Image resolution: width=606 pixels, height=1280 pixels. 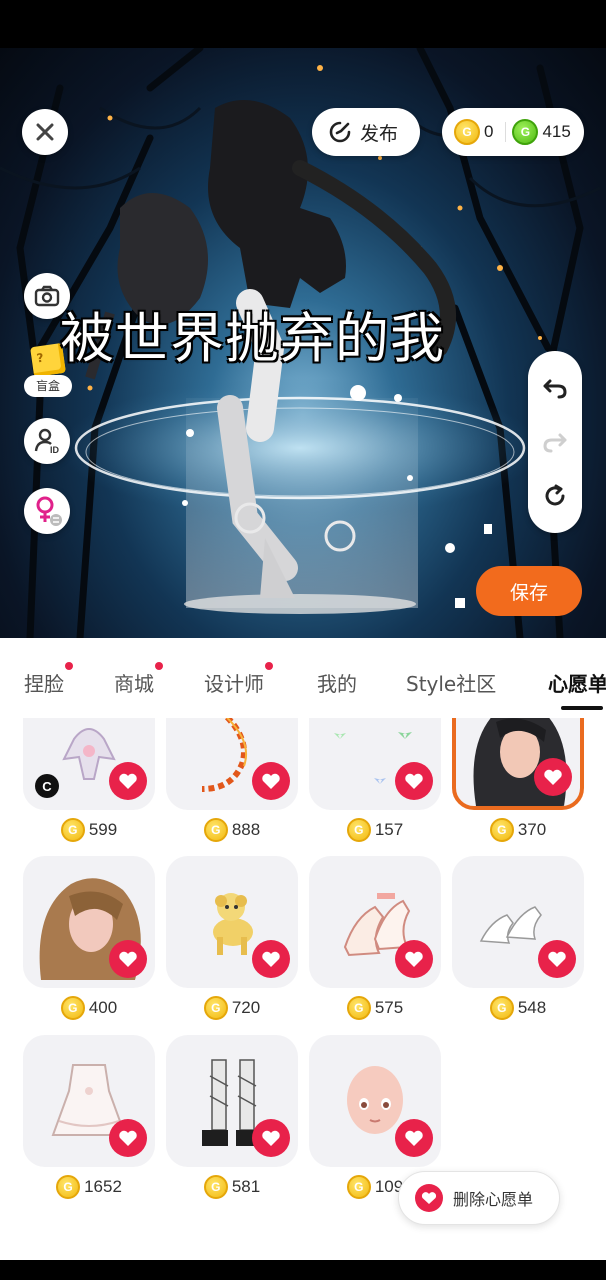 What do you see at coordinates (506, 132) in the screenshot?
I see `currency-divider` at bounding box center [506, 132].